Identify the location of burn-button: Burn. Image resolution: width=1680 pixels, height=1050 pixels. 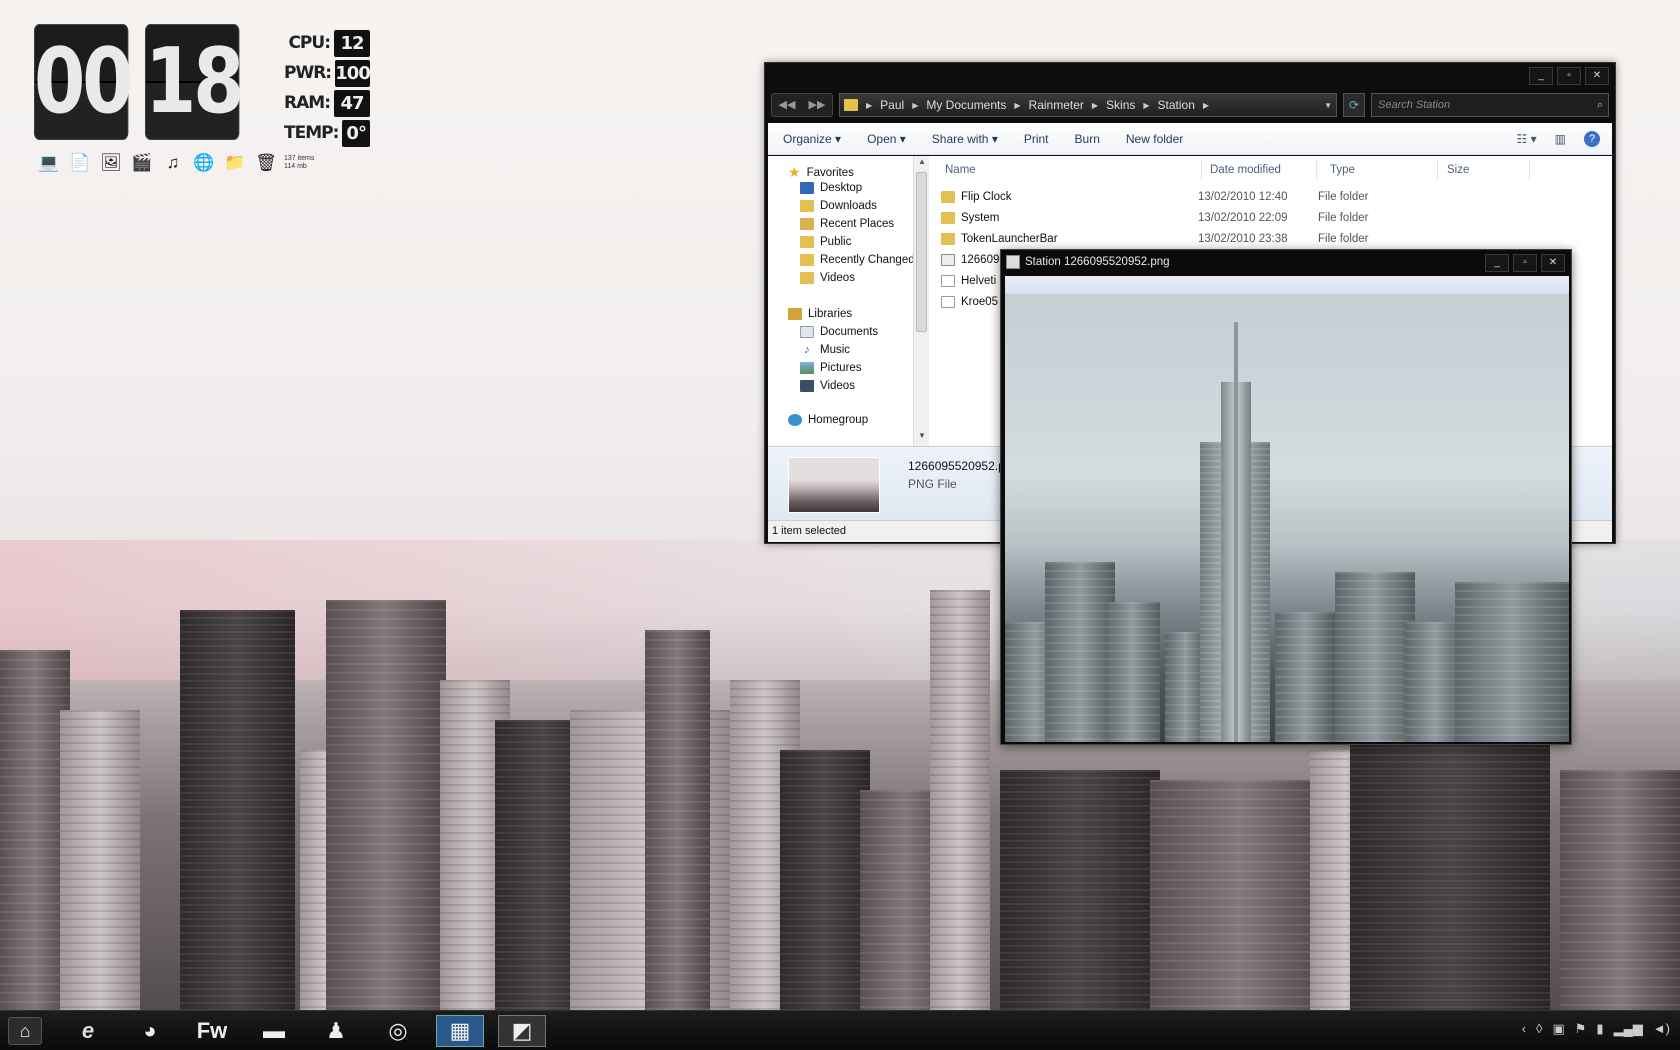
(1087, 139).